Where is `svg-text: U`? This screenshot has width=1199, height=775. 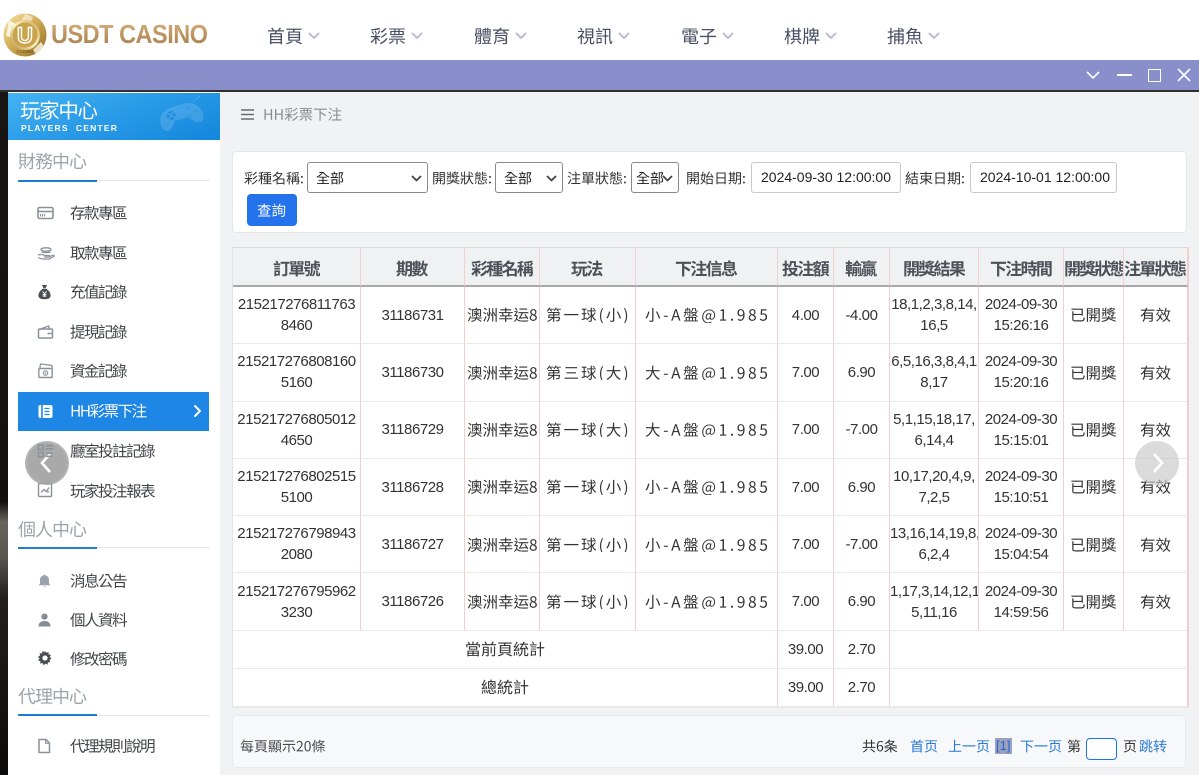
svg-text: U is located at coordinates (25, 35).